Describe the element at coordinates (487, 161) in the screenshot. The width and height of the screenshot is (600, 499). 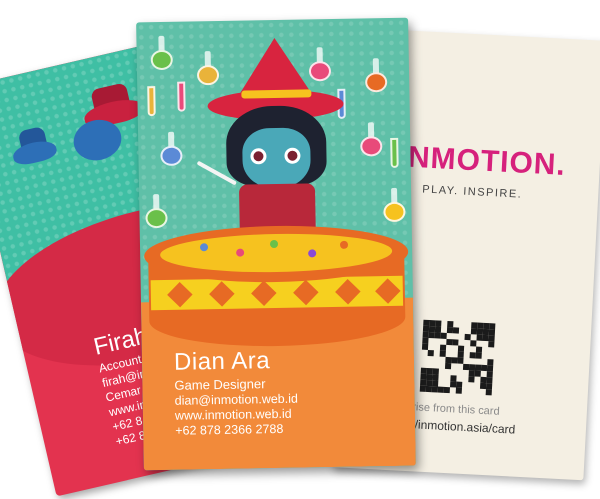
I see `inmotion-logo: NMOTION.` at that location.